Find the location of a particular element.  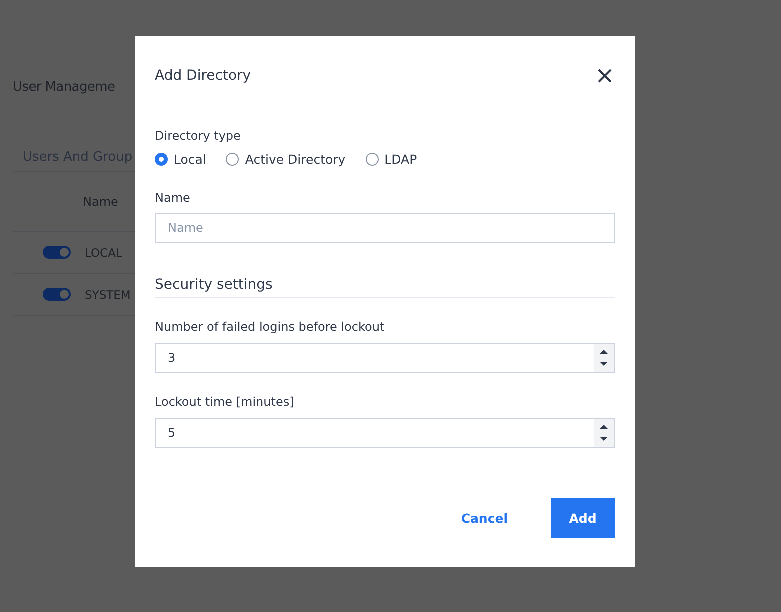

field-label: Lockout time [minutes] is located at coordinates (225, 402).